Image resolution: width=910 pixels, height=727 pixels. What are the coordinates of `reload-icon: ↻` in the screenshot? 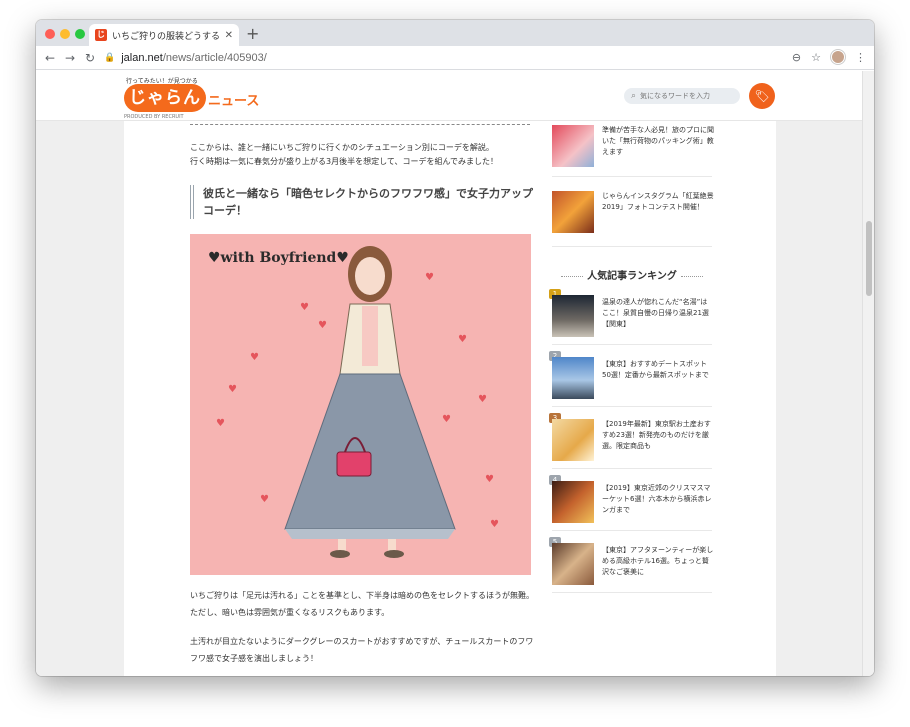 It's located at (90, 58).